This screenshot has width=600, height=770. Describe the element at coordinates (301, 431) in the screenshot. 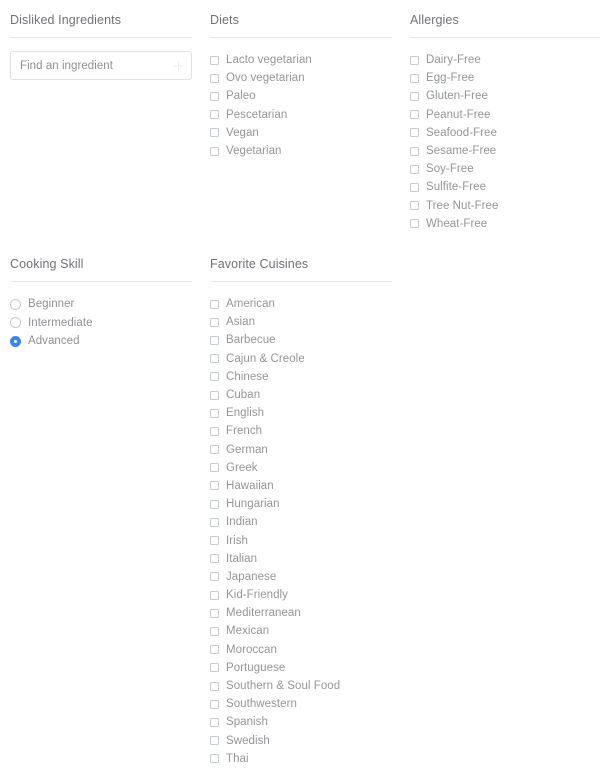

I see `checkbox-option-row: French` at that location.